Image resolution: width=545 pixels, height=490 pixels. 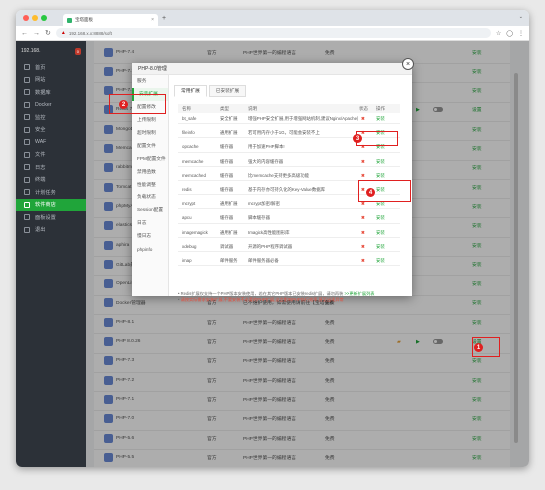 I want to click on sidebar-item: 日志, so click(x=51, y=167).